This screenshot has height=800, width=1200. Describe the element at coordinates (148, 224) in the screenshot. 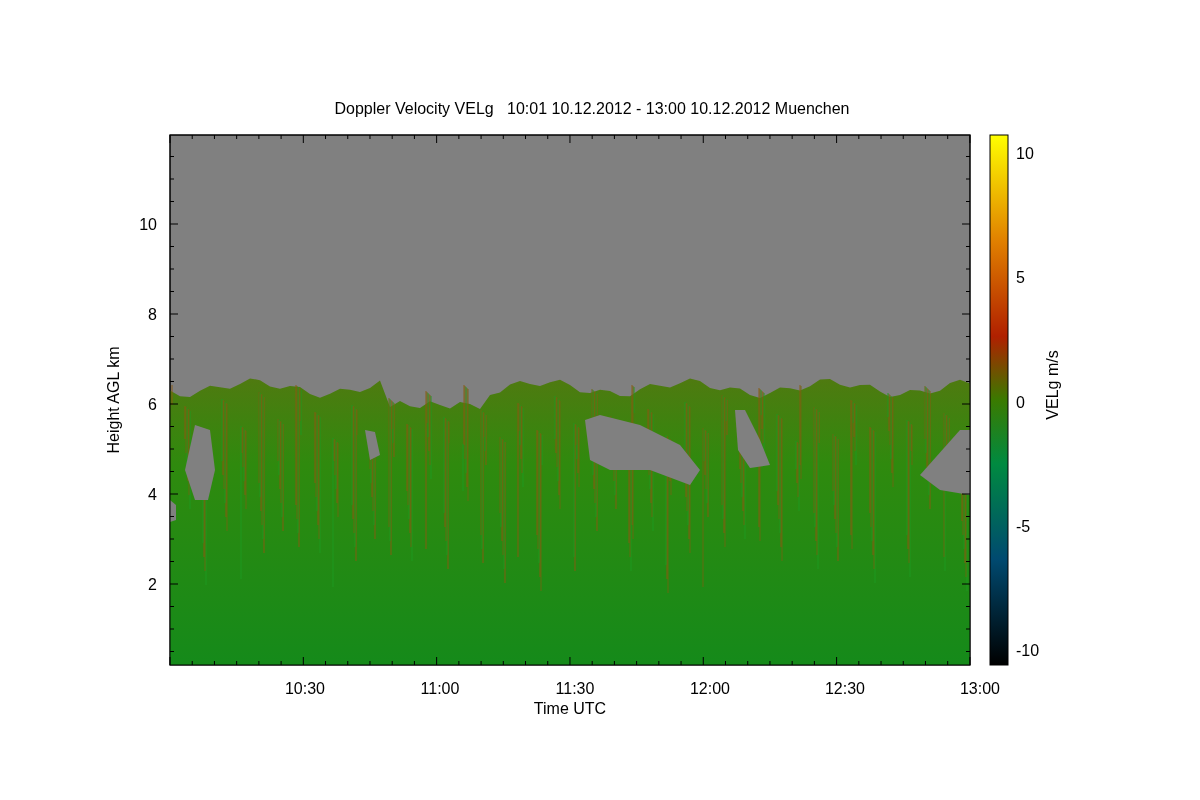

I see `y-tick-label: 10` at that location.